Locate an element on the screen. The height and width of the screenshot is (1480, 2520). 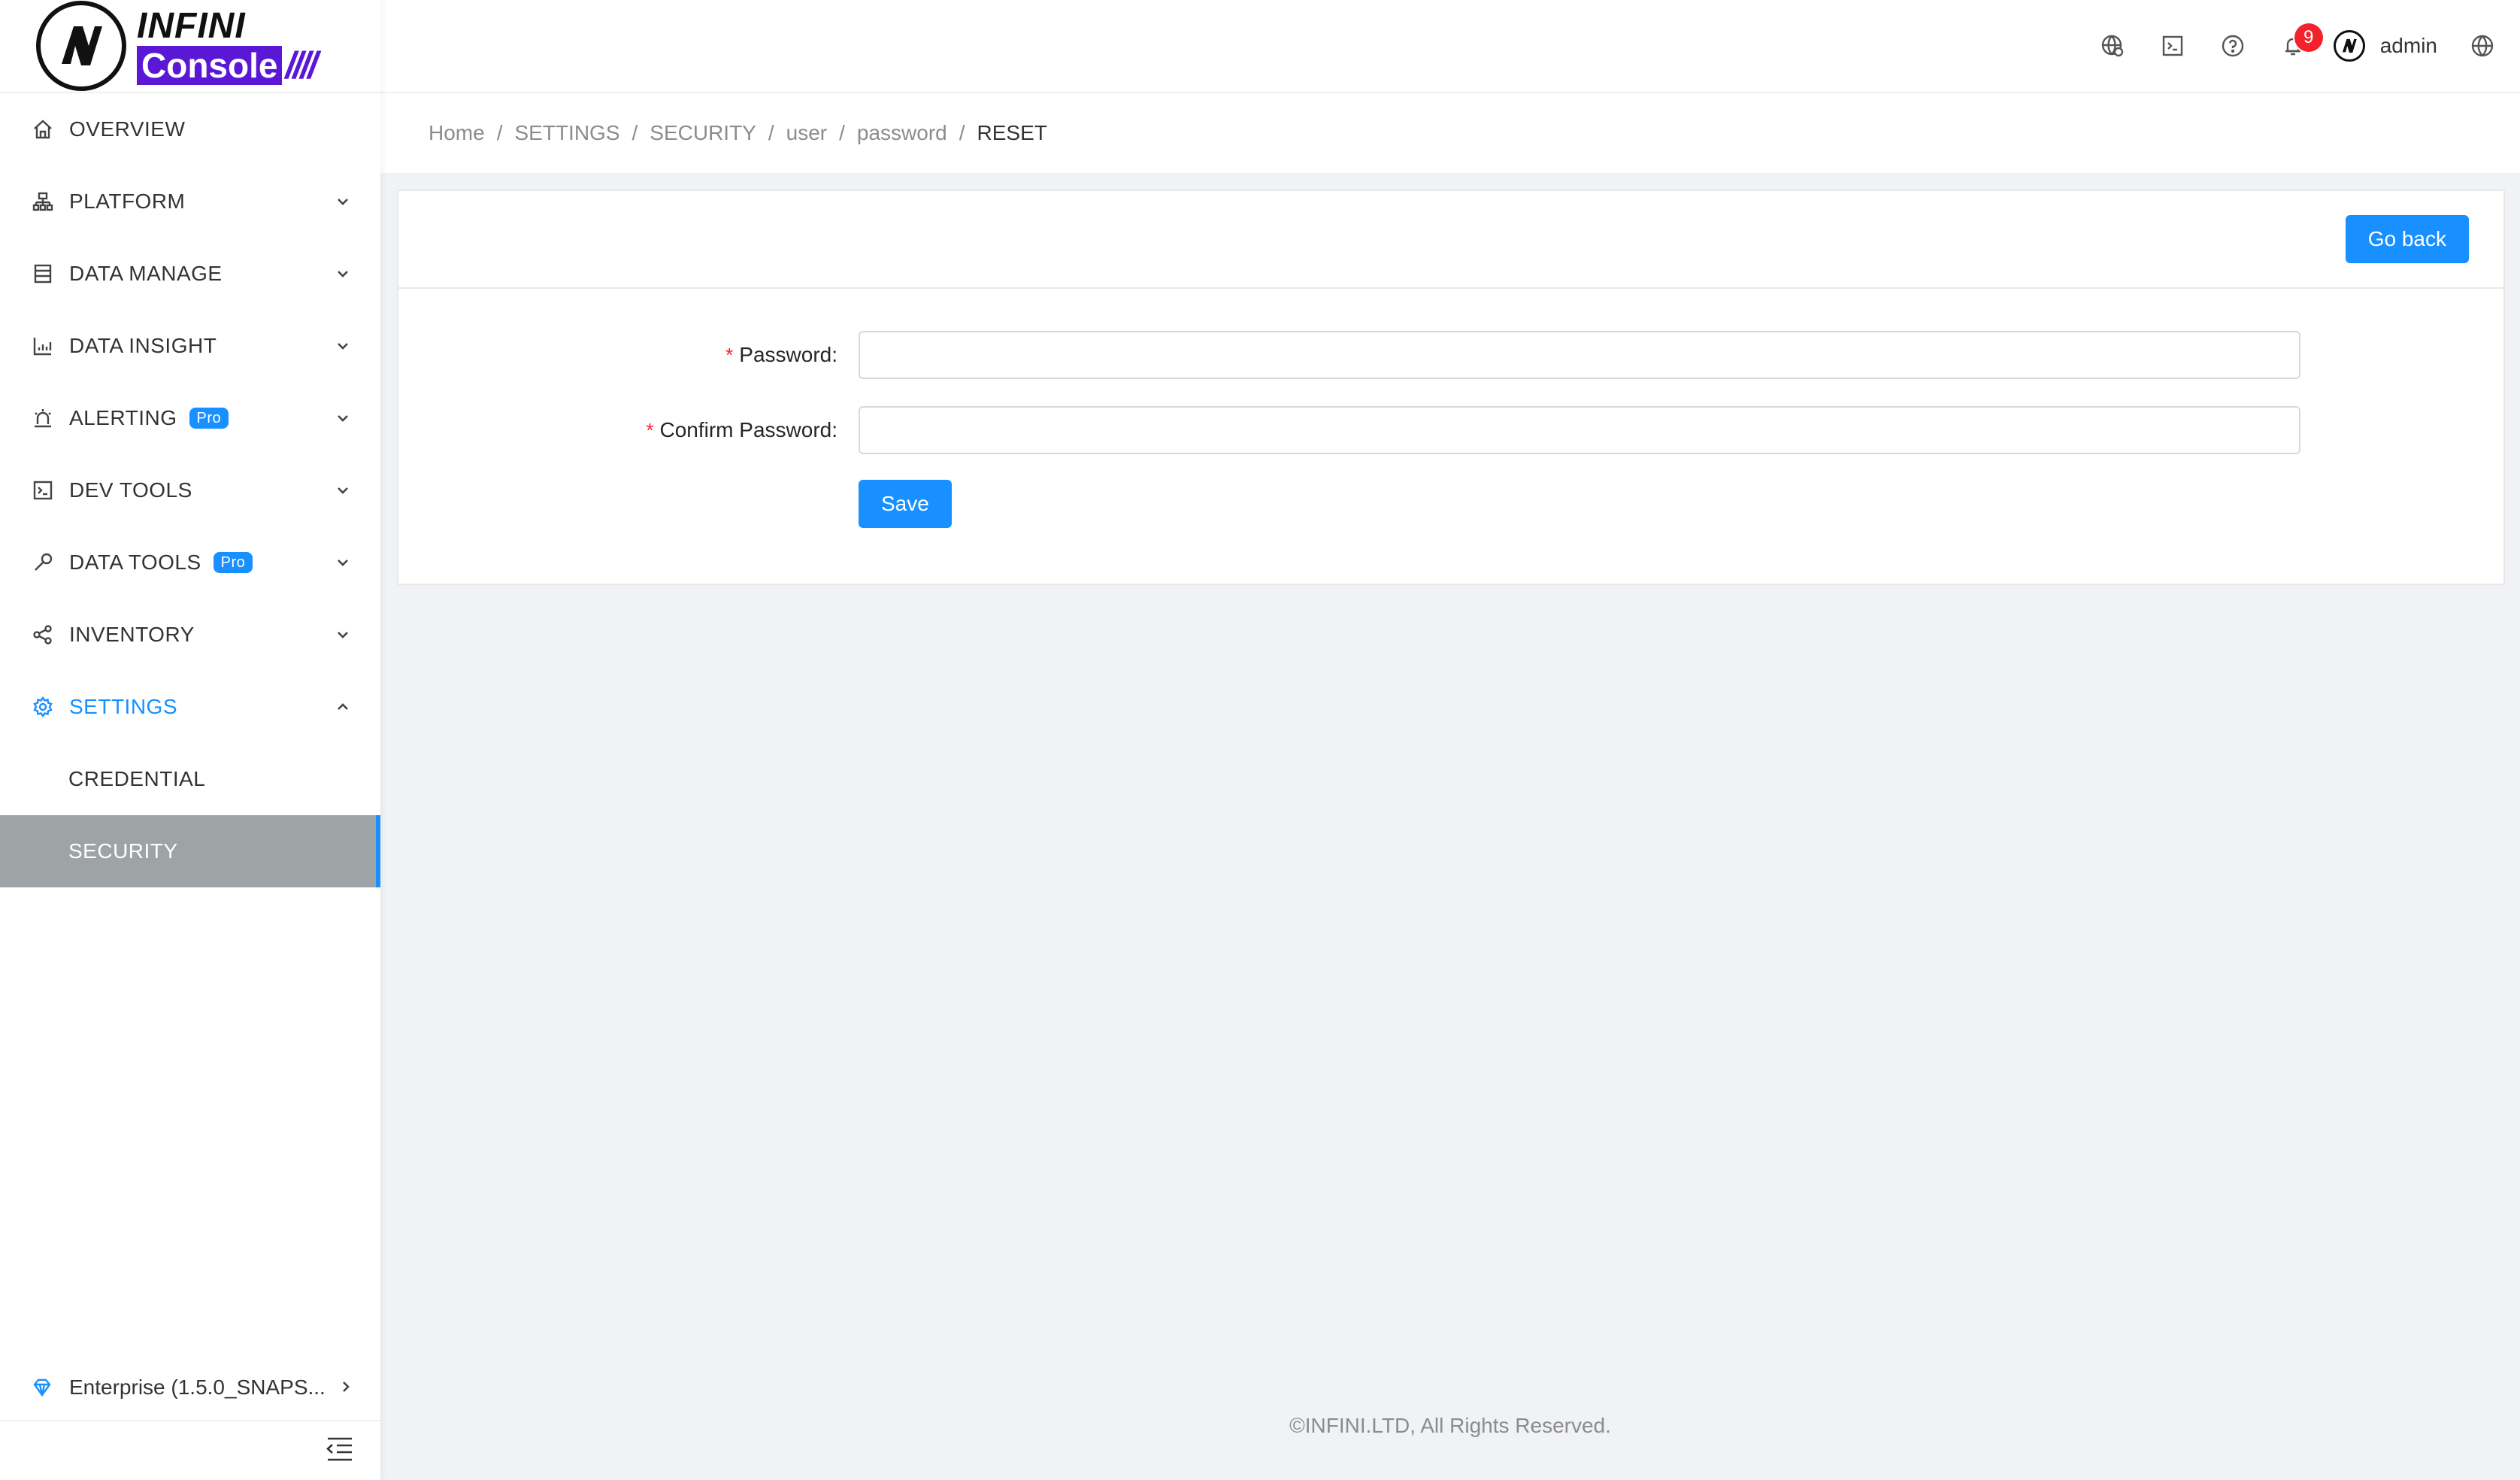
logo: INFINI Console //// is located at coordinates (190, 46).